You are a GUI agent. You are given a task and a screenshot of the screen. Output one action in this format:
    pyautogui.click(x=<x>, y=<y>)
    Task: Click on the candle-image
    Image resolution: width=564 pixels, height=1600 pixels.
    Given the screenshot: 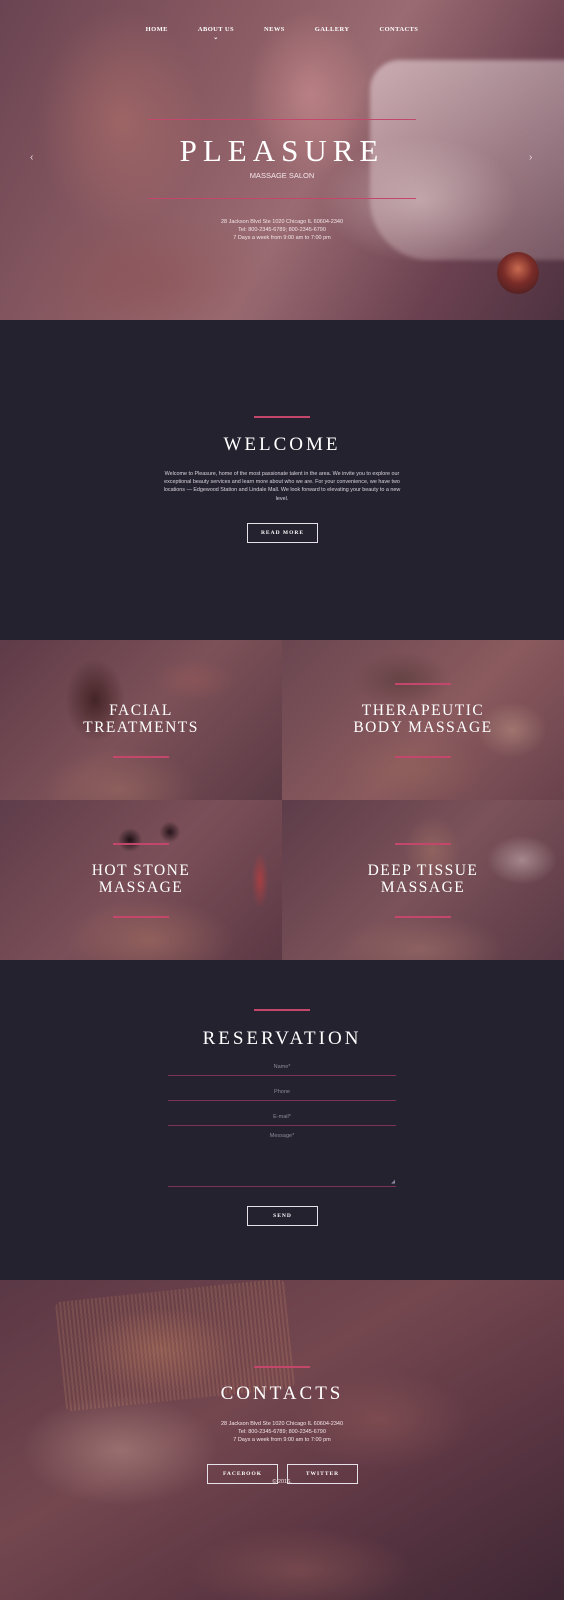 What is the action you would take?
    pyautogui.click(x=518, y=273)
    